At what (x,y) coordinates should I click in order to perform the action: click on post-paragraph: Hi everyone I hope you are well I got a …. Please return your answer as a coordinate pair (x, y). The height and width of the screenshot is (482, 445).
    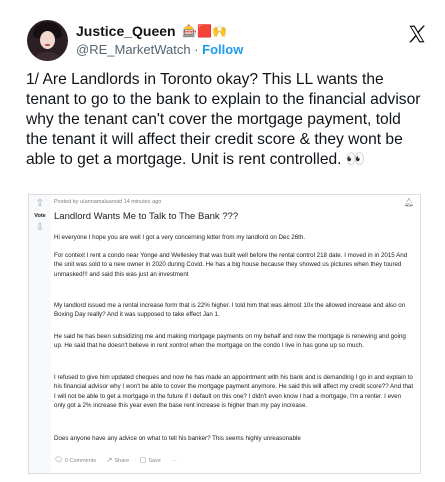
    Looking at the image, I should click on (180, 237).